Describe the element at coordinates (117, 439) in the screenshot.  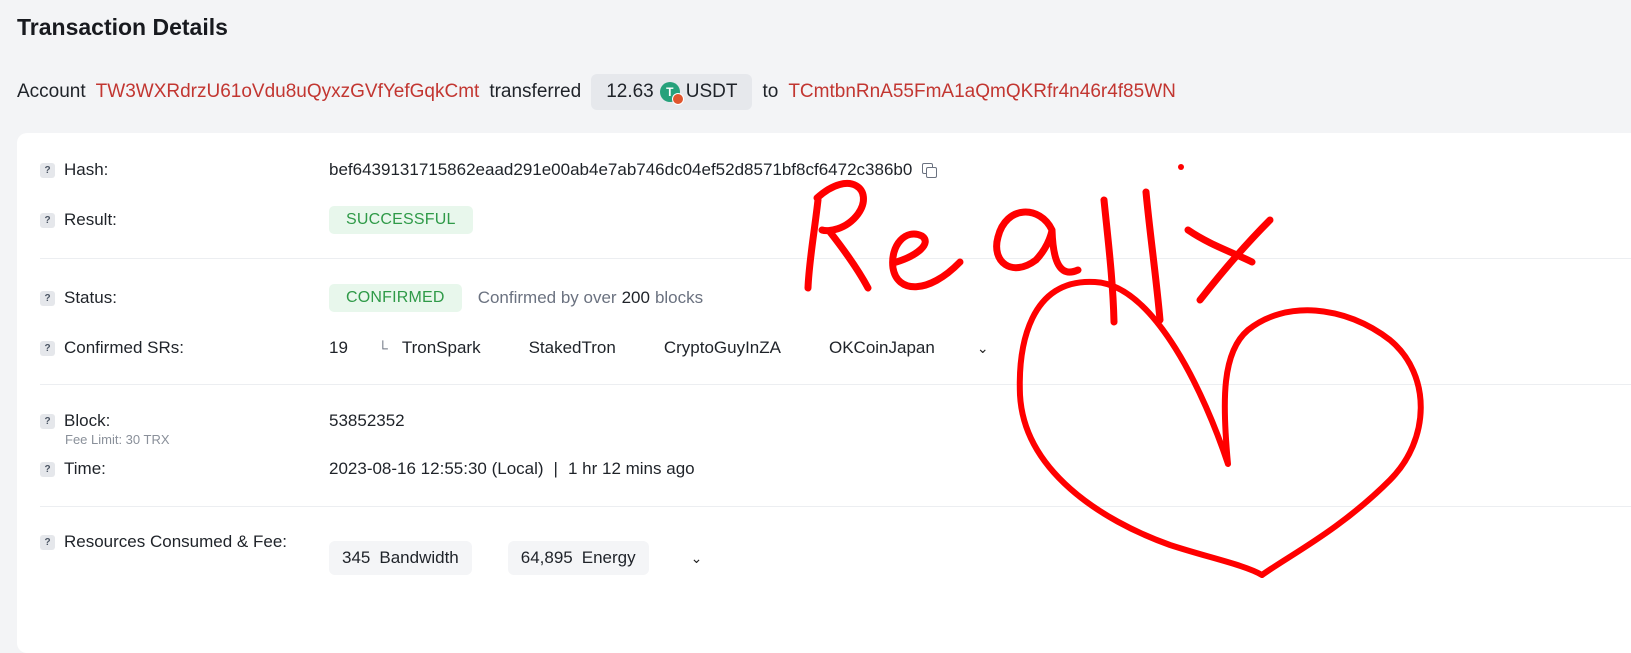
I see `fee-limit: Fee Limit: 30 TRX` at that location.